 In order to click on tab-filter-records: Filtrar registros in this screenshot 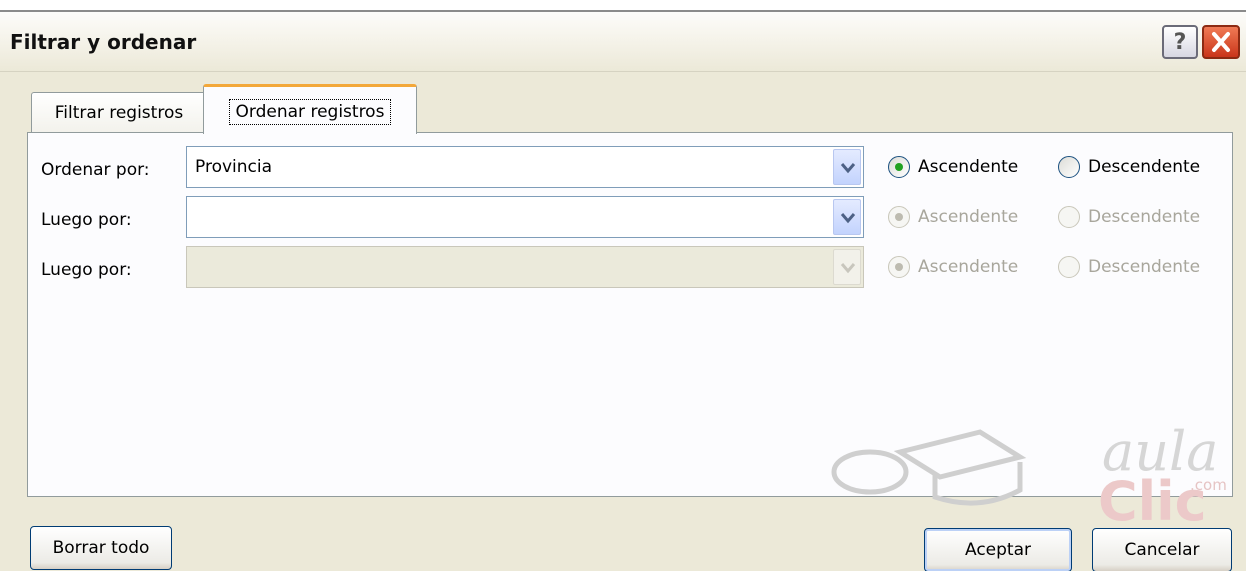, I will do `click(119, 112)`.